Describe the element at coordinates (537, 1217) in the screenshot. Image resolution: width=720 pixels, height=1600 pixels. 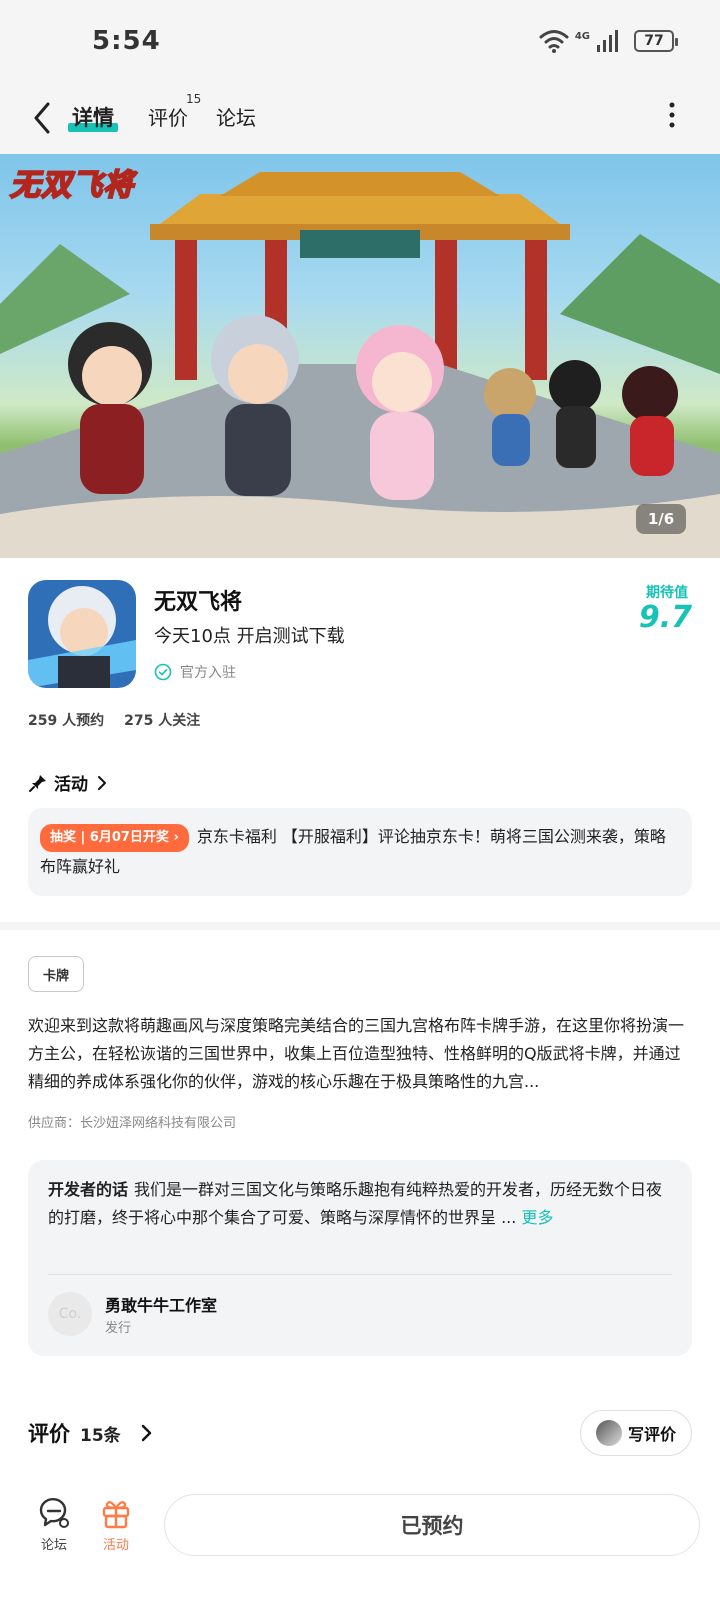
I see `developer-more-link: 更多` at that location.